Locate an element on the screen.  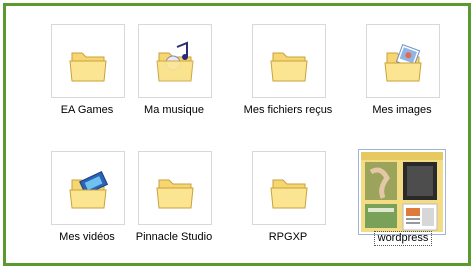
folder-label: Ma musique is located at coordinates (174, 110).